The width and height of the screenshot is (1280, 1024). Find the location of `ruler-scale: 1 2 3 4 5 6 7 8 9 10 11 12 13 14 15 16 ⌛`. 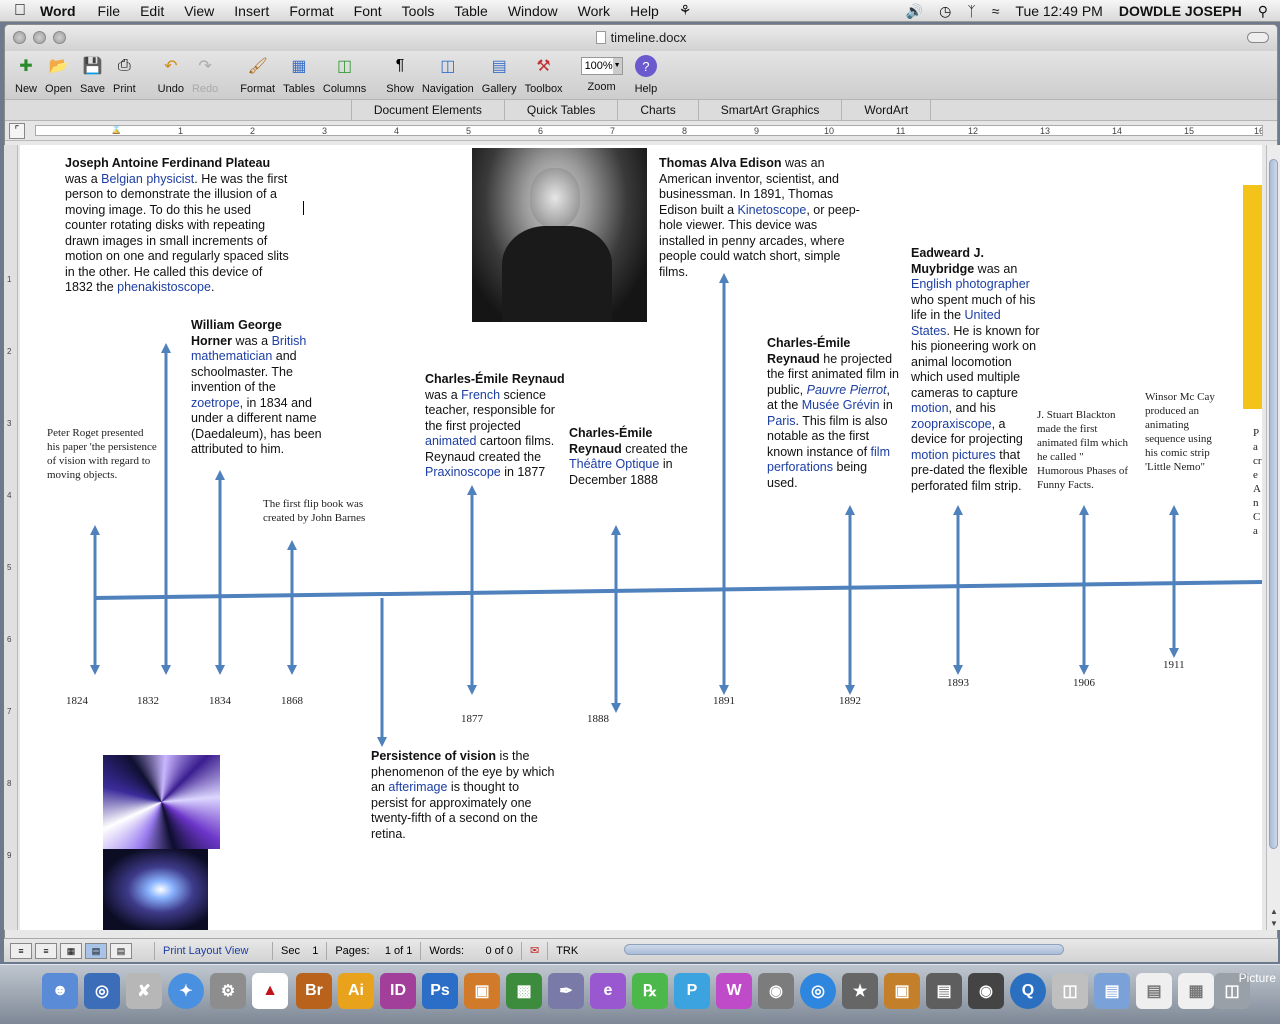

ruler-scale: 1 2 3 4 5 6 7 8 9 10 11 12 13 14 15 16 ⌛ is located at coordinates (649, 130).